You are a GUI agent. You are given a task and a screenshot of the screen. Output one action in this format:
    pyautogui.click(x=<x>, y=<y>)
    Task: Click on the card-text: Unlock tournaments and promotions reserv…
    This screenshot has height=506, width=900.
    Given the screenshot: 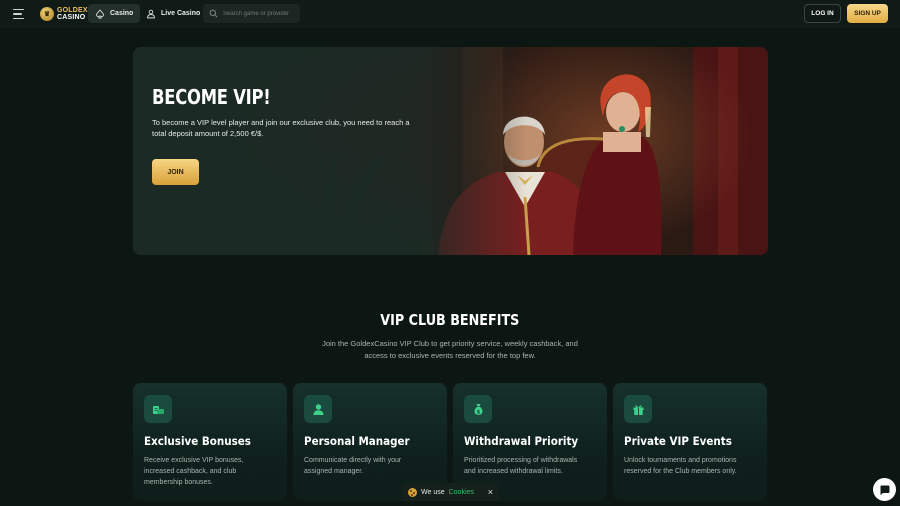 What is the action you would take?
    pyautogui.click(x=680, y=466)
    